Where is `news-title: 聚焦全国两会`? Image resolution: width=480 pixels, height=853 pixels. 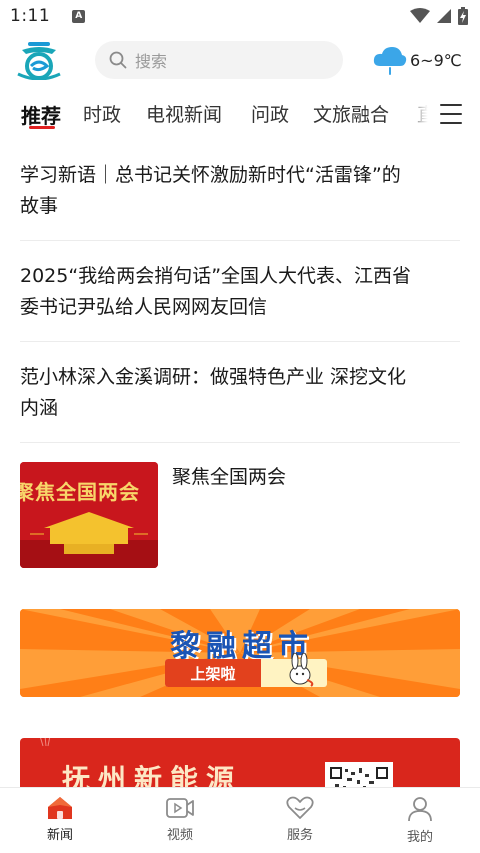 news-title: 聚焦全国两会 is located at coordinates (229, 477).